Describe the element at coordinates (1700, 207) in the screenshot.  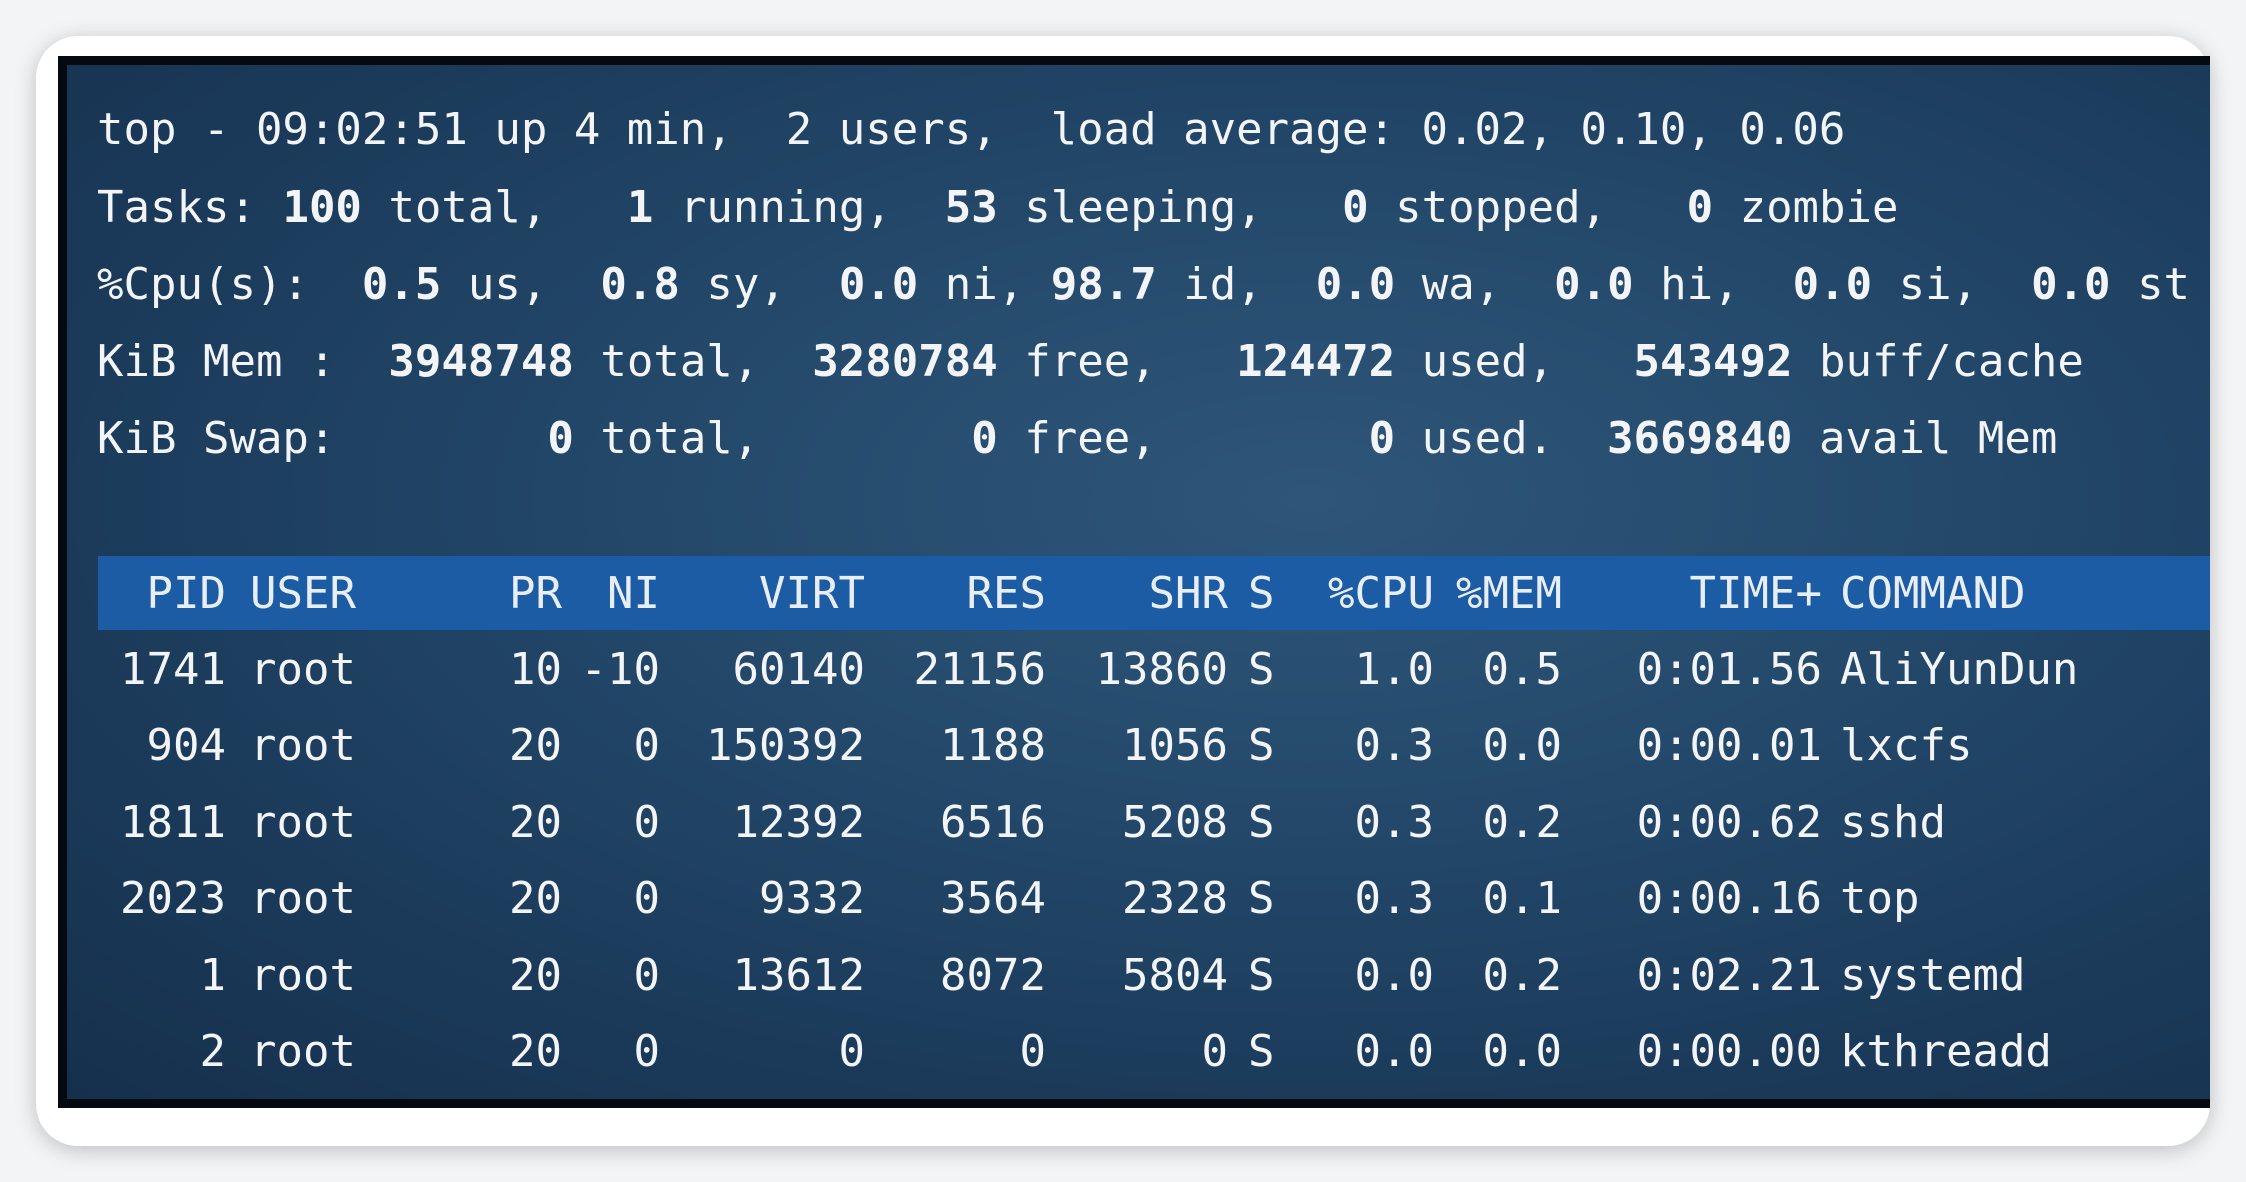
I see `tasks-zombie: 0` at that location.